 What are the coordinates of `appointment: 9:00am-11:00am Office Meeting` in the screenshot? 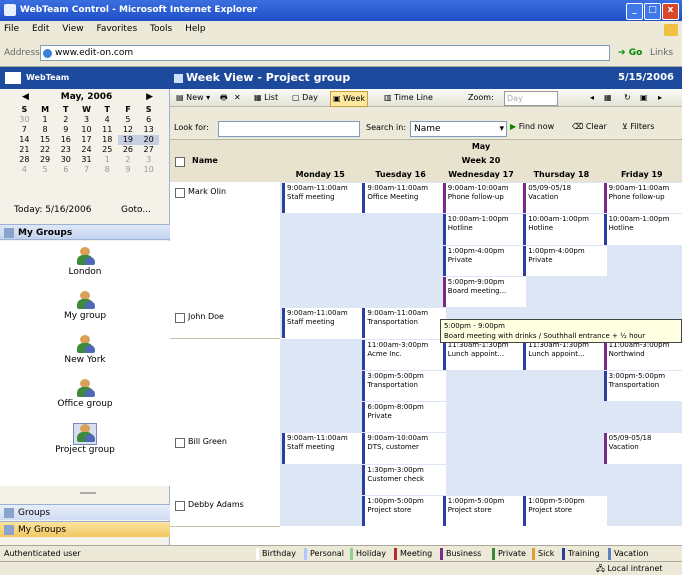 It's located at (404, 198).